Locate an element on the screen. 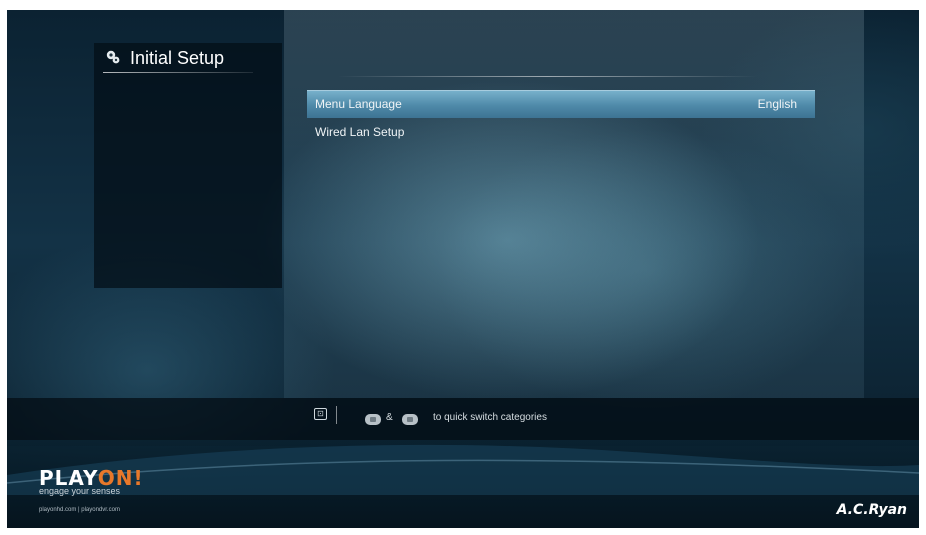 This screenshot has width=926, height=535. settings-menu: Menu Language English Wired Lan Setup is located at coordinates (561, 118).